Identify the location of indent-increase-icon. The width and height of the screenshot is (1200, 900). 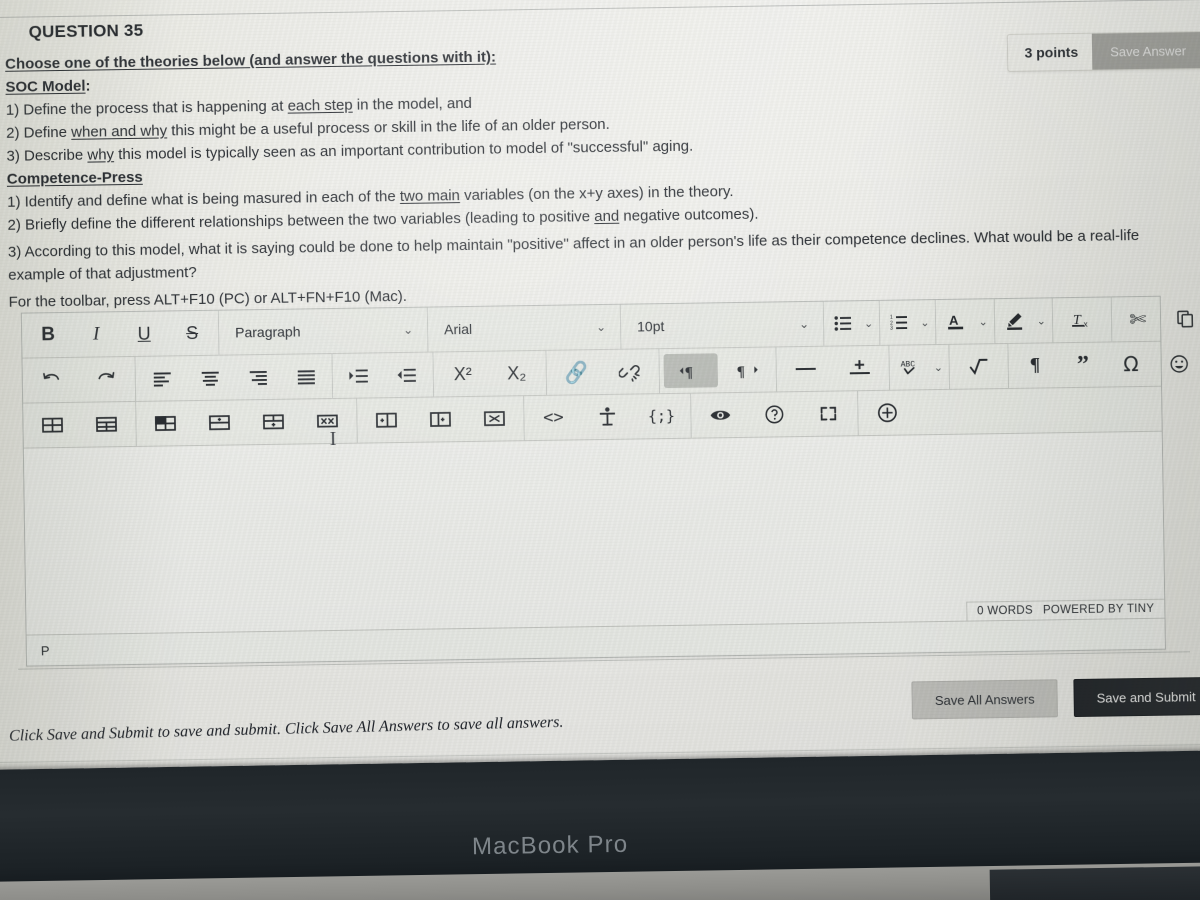
(359, 375).